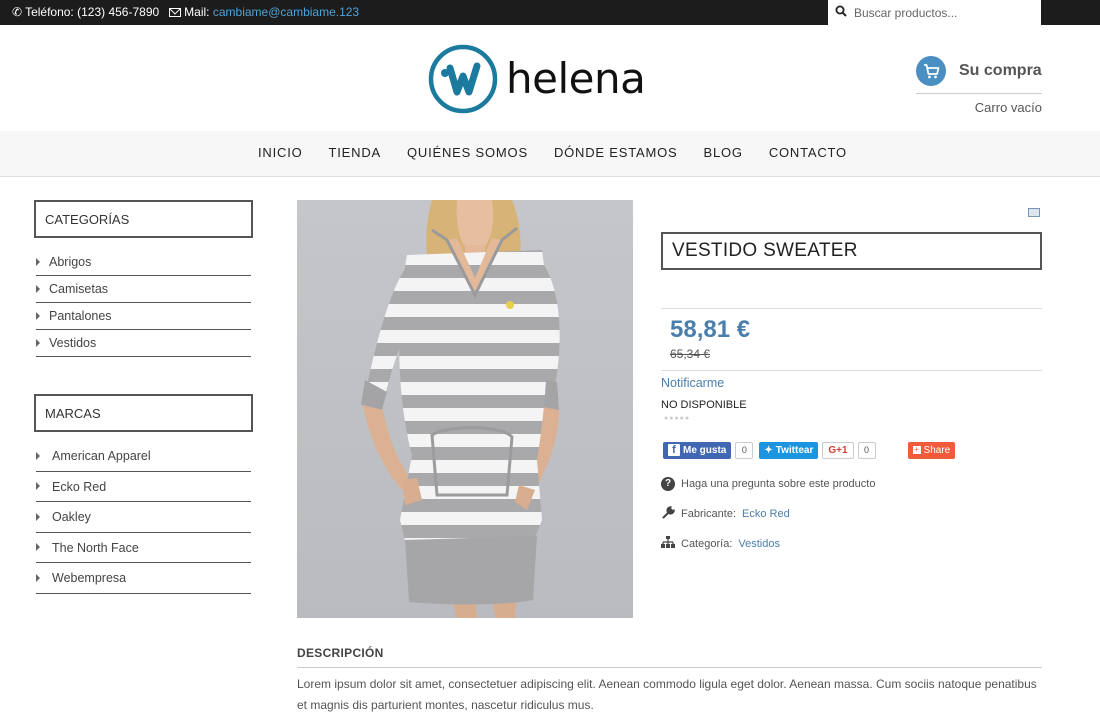 This screenshot has width=1100, height=726. Describe the element at coordinates (143, 289) in the screenshot. I see `category-item-camisetas: Camisetas` at that location.